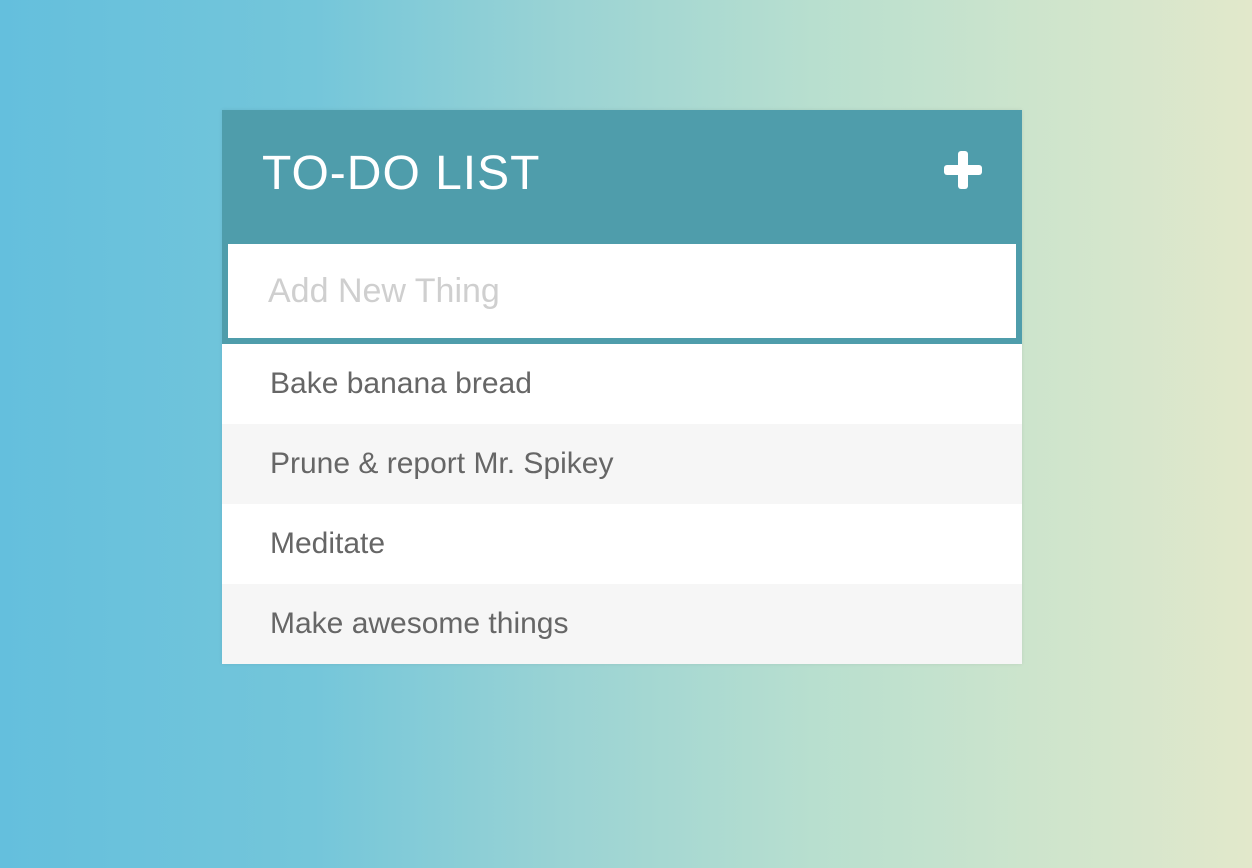 Image resolution: width=1252 pixels, height=868 pixels. Describe the element at coordinates (622, 624) in the screenshot. I see `todo-item-make-awesome-things: Make awesome things` at that location.